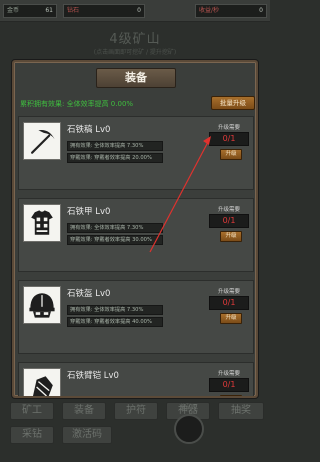 The image size is (320, 462). Describe the element at coordinates (87, 435) in the screenshot. I see `nav-redeem-button: 激活码` at that location.